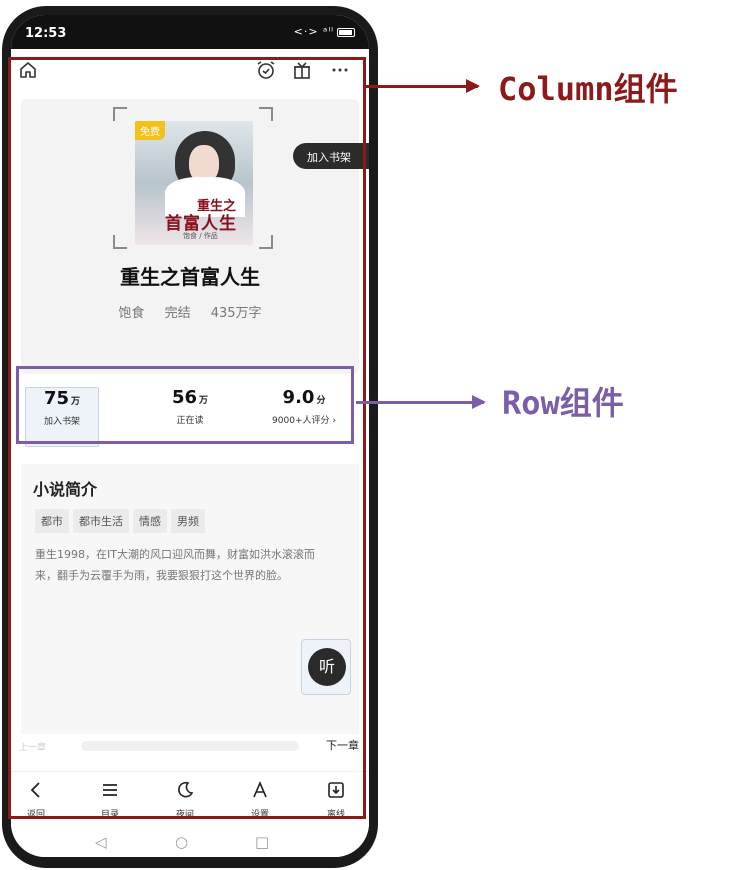  What do you see at coordinates (181, 842) in the screenshot?
I see `system-home-icon: ○` at bounding box center [181, 842].